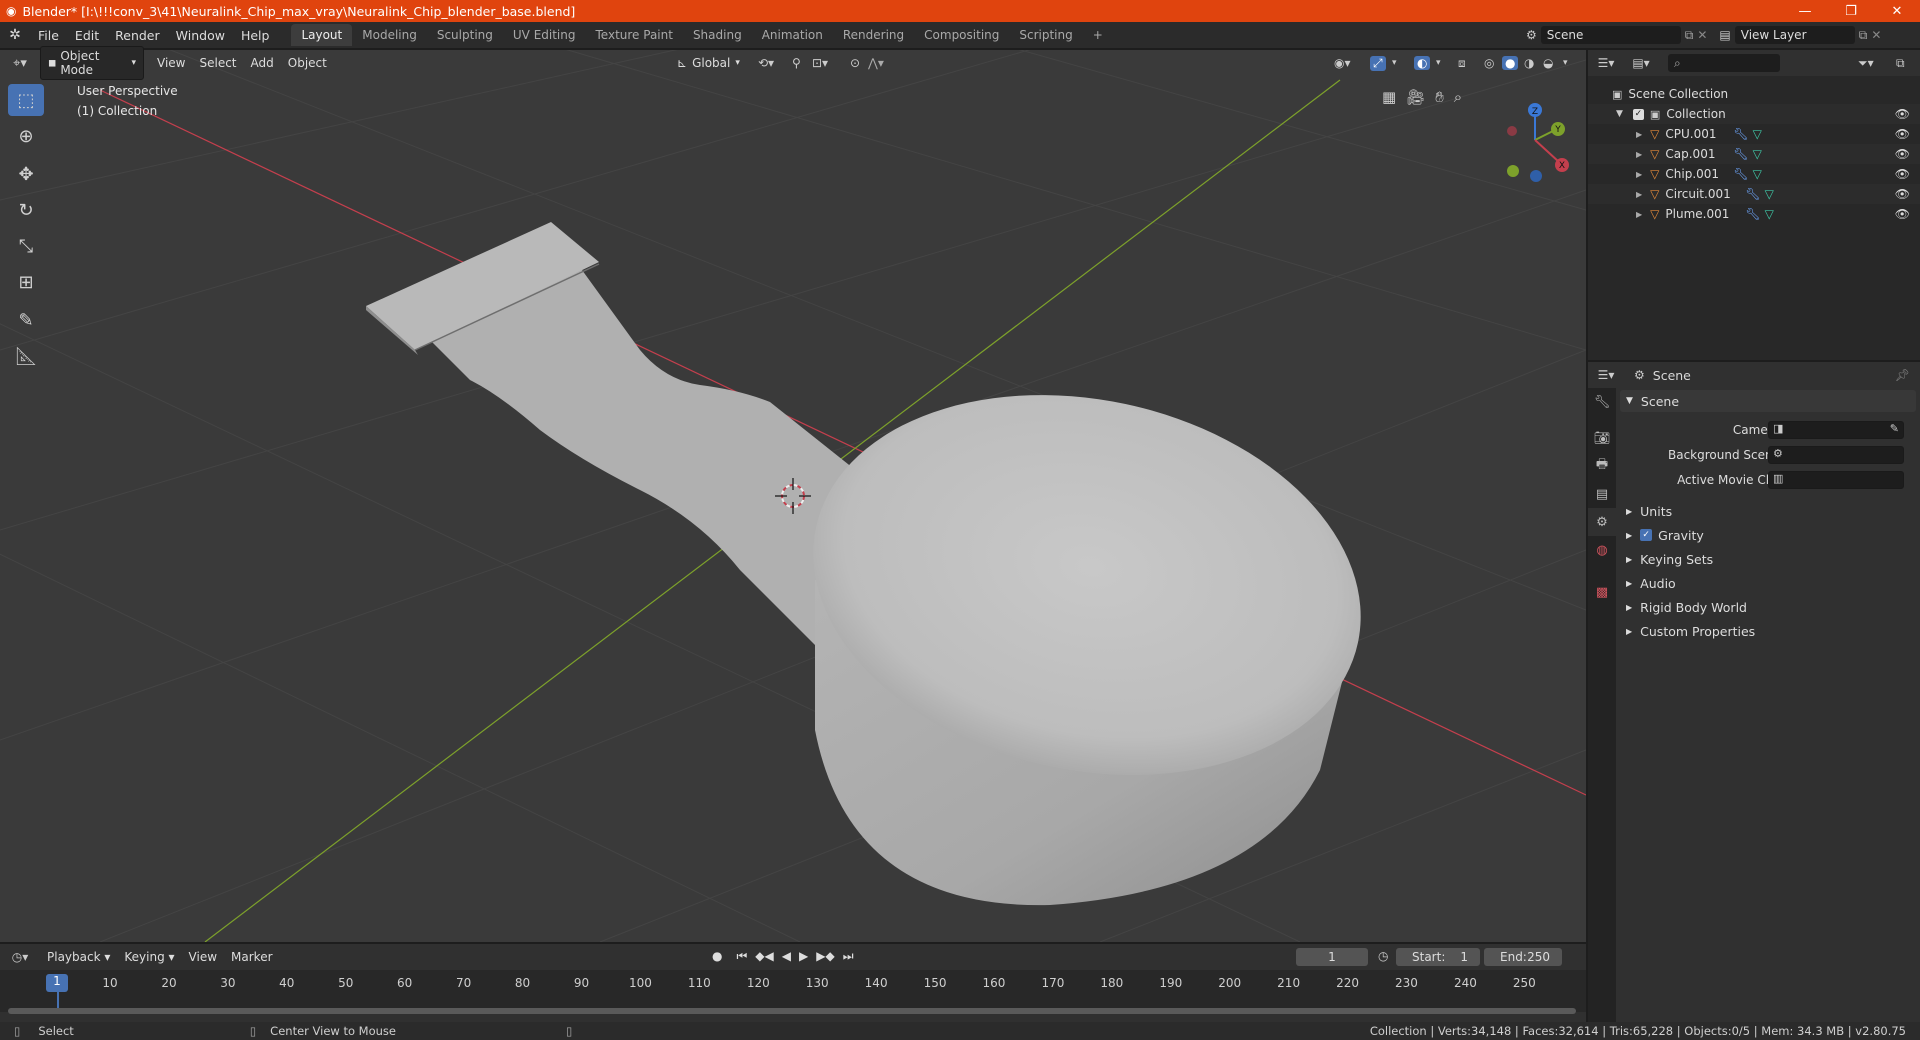 This screenshot has height=1040, width=1920. I want to click on editor-type-icon: ⌖▾, so click(20, 63).